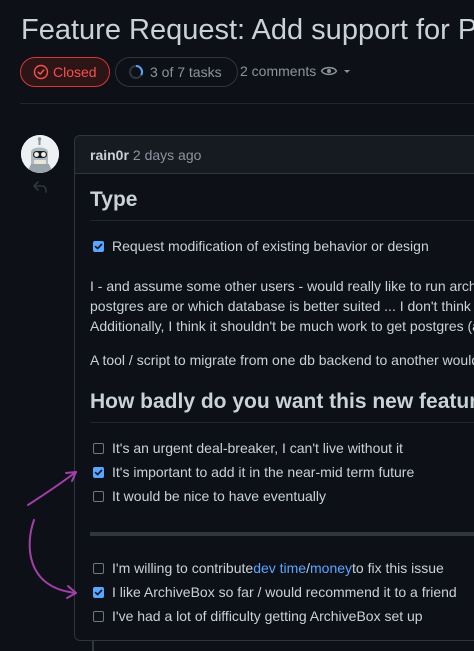  What do you see at coordinates (114, 199) in the screenshot?
I see `type-heading: Type` at bounding box center [114, 199].